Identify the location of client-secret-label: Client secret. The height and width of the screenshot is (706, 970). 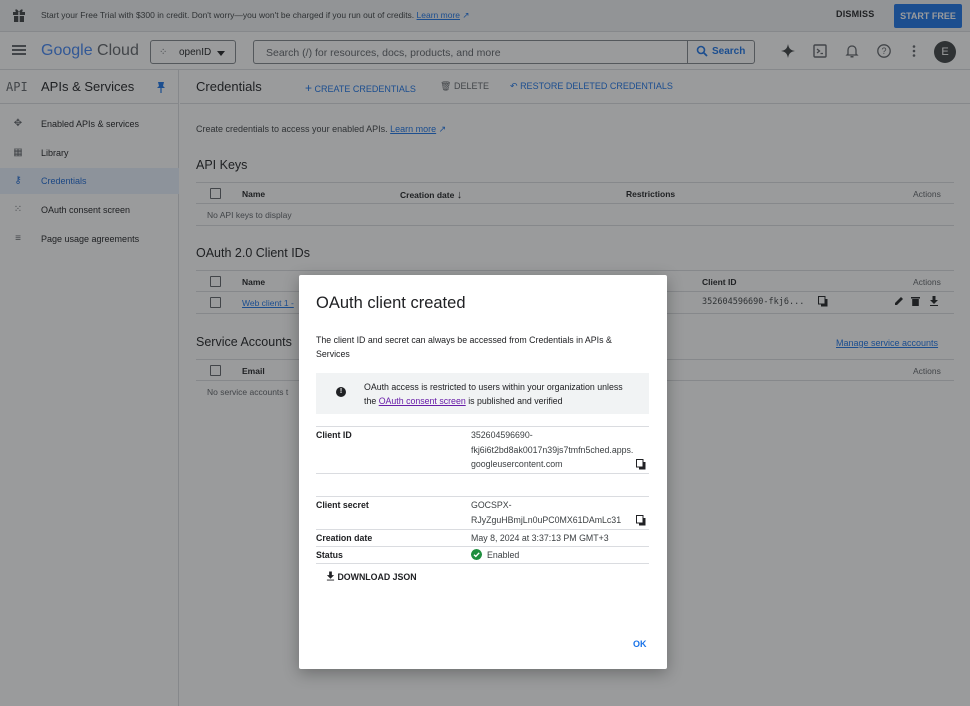
(342, 505).